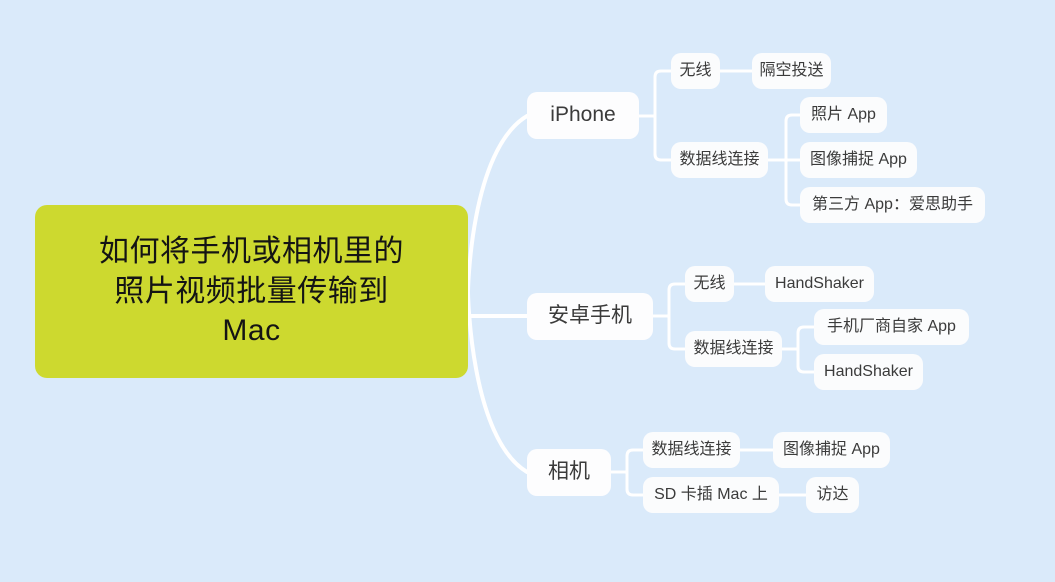 The height and width of the screenshot is (582, 1055). I want to click on sub-node-android-wireless: 无线, so click(709, 284).